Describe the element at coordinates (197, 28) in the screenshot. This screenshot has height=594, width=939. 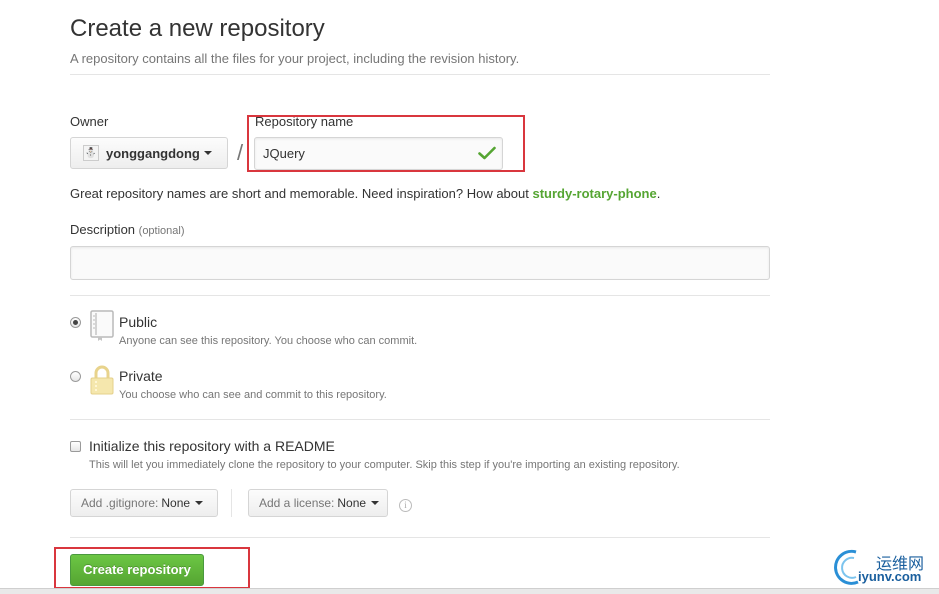
I see `page-title: Create a new repository` at that location.